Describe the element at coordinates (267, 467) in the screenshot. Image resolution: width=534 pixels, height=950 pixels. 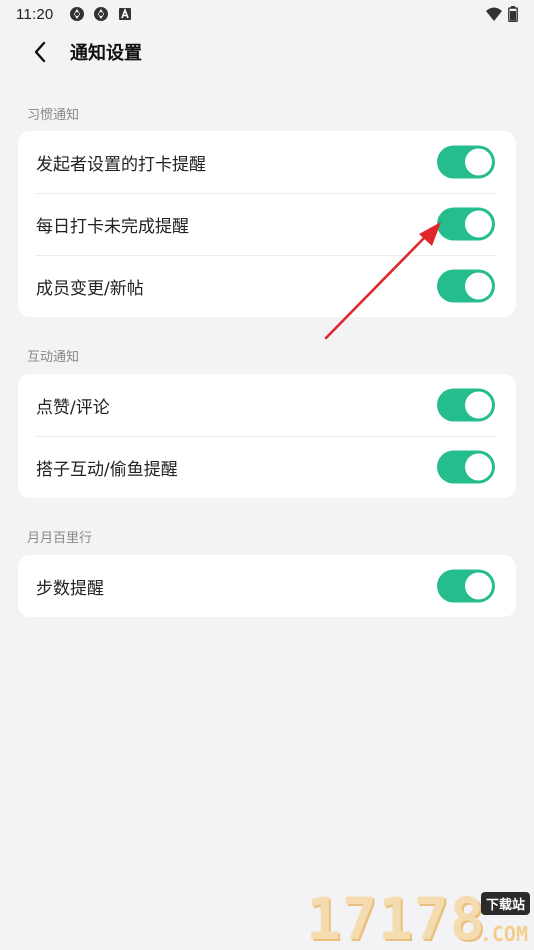
I see `setting-row-buddy-interaction: 搭子互动/偷鱼提醒` at that location.